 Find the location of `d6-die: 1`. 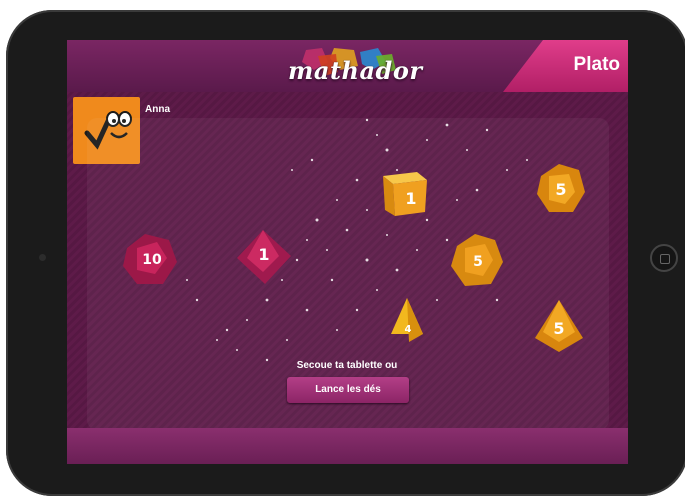

d6-die: 1 is located at coordinates (405, 194).